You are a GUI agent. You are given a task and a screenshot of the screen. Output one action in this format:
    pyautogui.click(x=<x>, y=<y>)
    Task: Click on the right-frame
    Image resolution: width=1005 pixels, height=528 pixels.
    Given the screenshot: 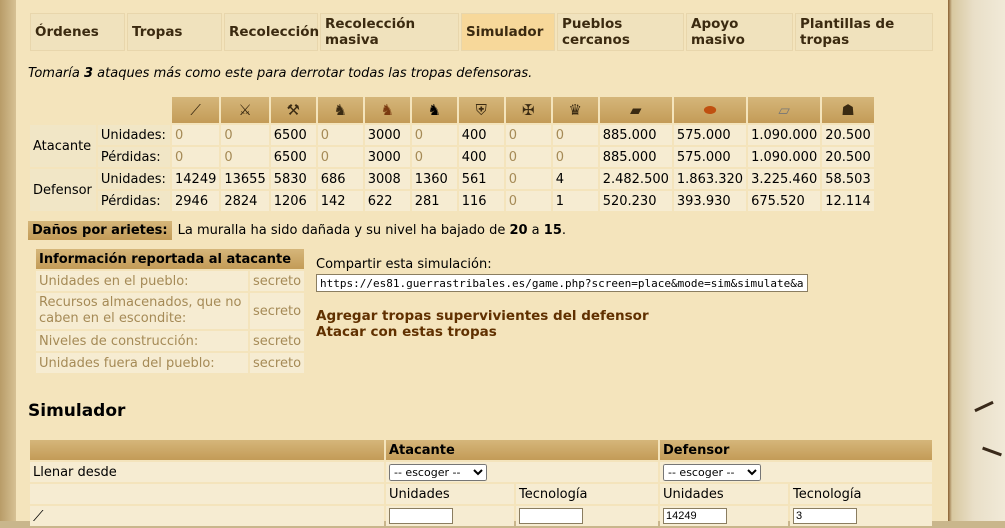 What is the action you would take?
    pyautogui.click(x=974, y=260)
    